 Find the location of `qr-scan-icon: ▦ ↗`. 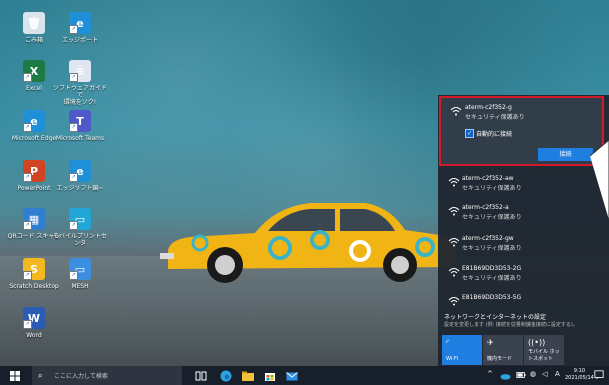

qr-scan-icon: ▦ ↗ is located at coordinates (34, 219).